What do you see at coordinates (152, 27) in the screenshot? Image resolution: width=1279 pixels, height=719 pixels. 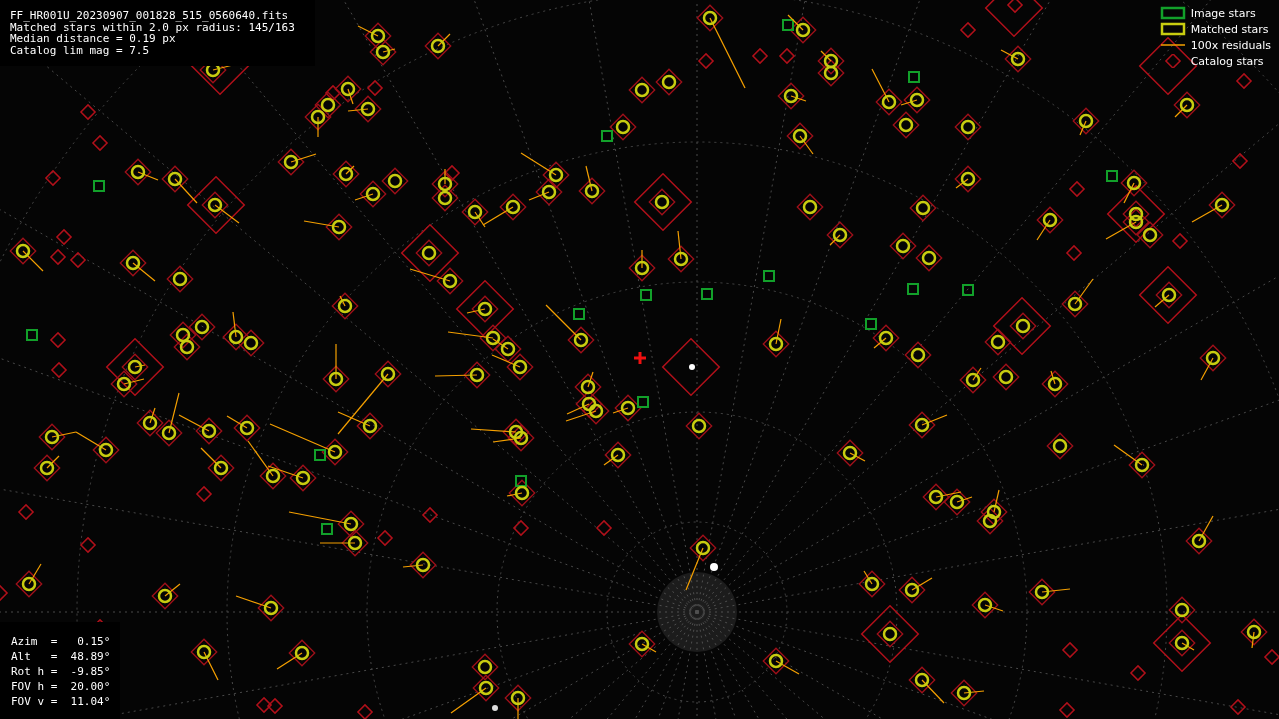 I see `info-text: Matched stars within 2.0 px radius: 145/163` at bounding box center [152, 27].